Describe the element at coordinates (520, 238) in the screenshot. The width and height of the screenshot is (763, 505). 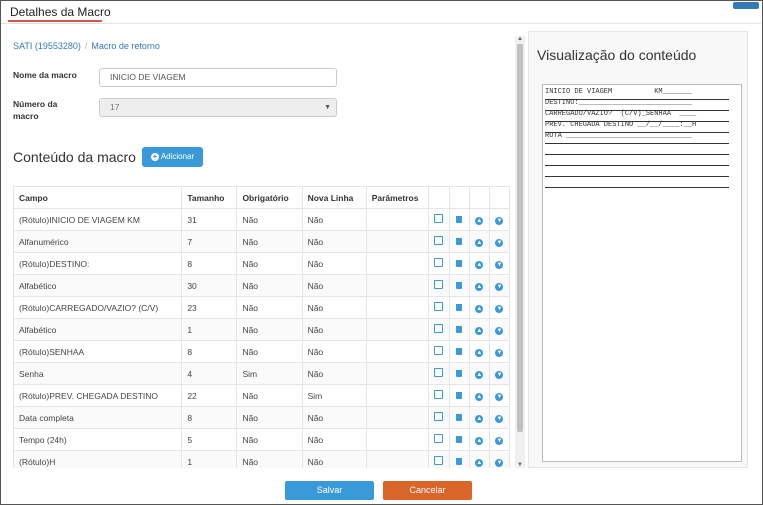
I see `scrollbar-thumb` at that location.